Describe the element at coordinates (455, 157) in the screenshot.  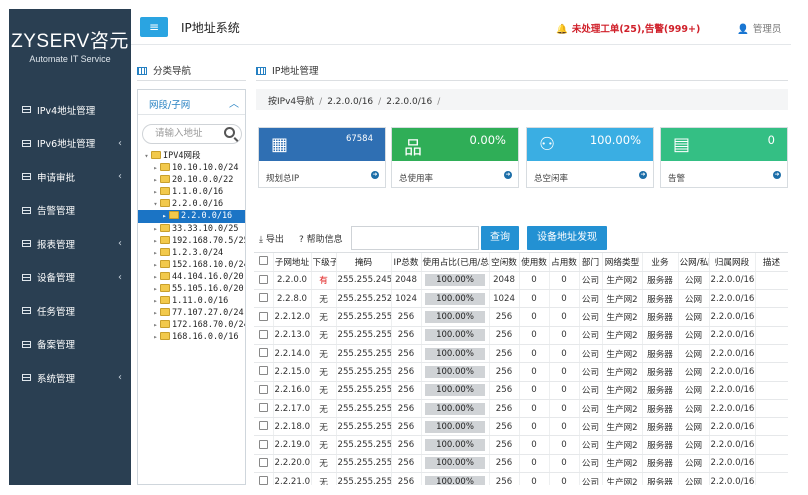
I see `stat-card: 品 0.00% 总使用率 ➜` at that location.